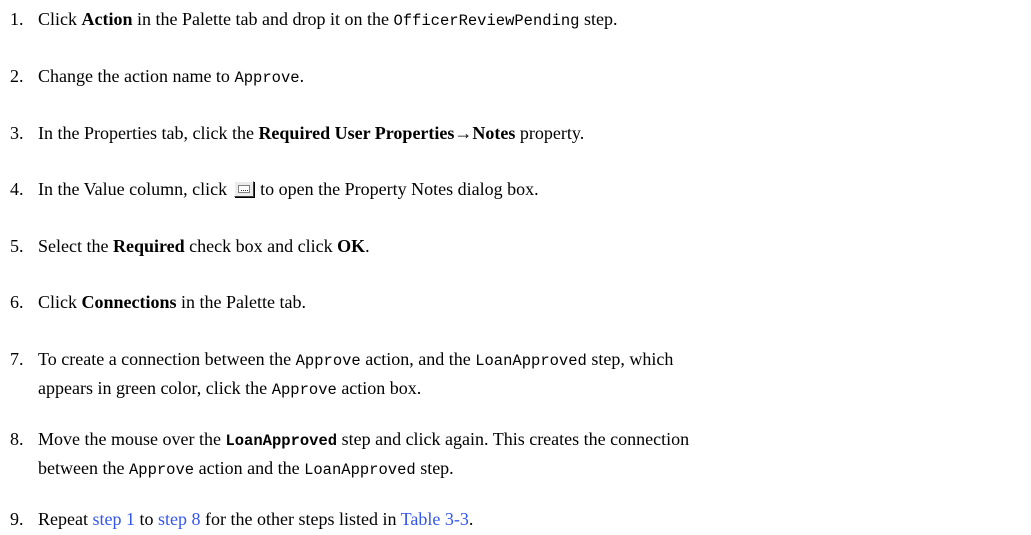  What do you see at coordinates (630, 359) in the screenshot?
I see `text-run: step, which` at bounding box center [630, 359].